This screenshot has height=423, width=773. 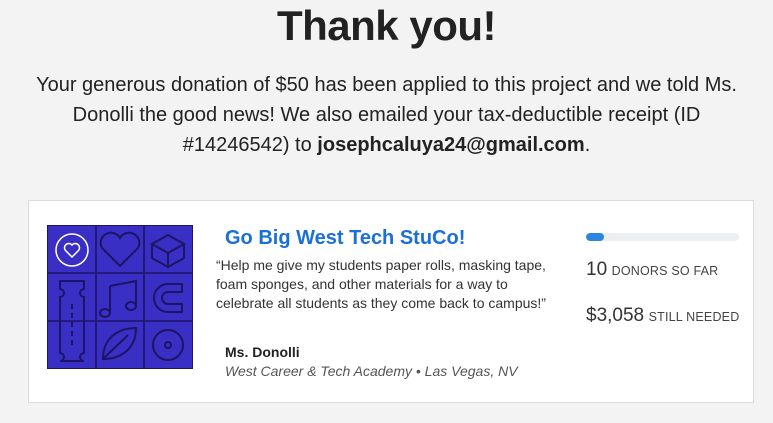 I want to click on donors-stat: 10 DONORS SO FAR, so click(x=652, y=270).